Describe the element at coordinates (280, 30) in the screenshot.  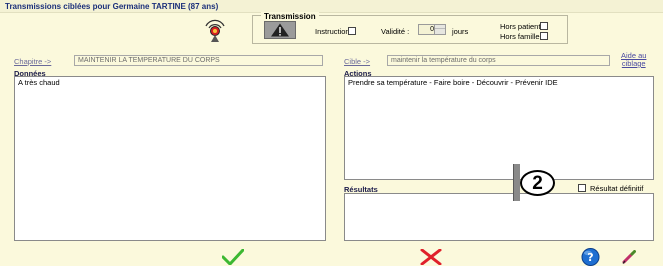
I see `warning-icon` at that location.